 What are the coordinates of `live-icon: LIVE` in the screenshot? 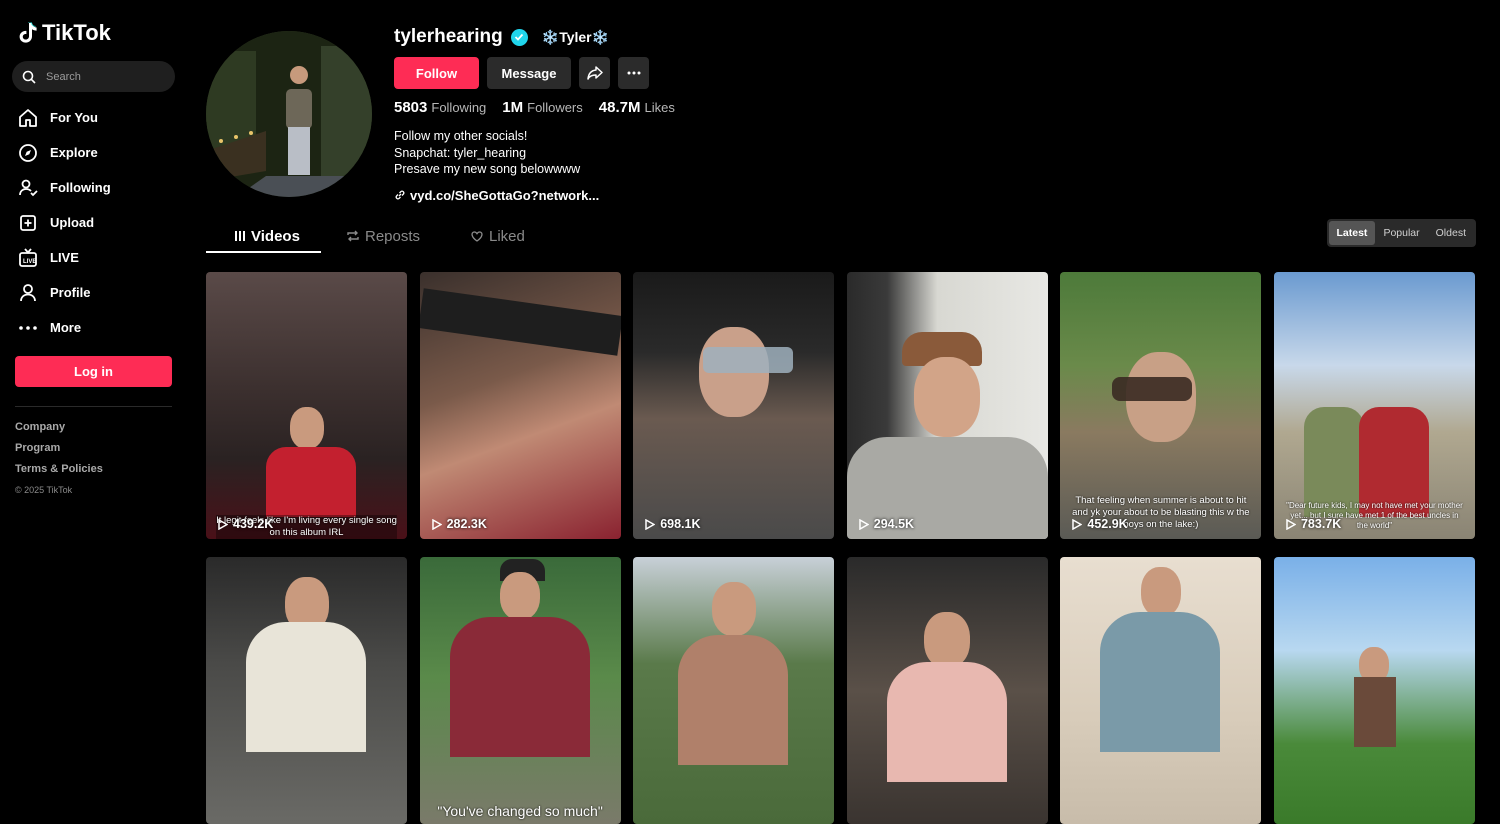 It's located at (28, 257).